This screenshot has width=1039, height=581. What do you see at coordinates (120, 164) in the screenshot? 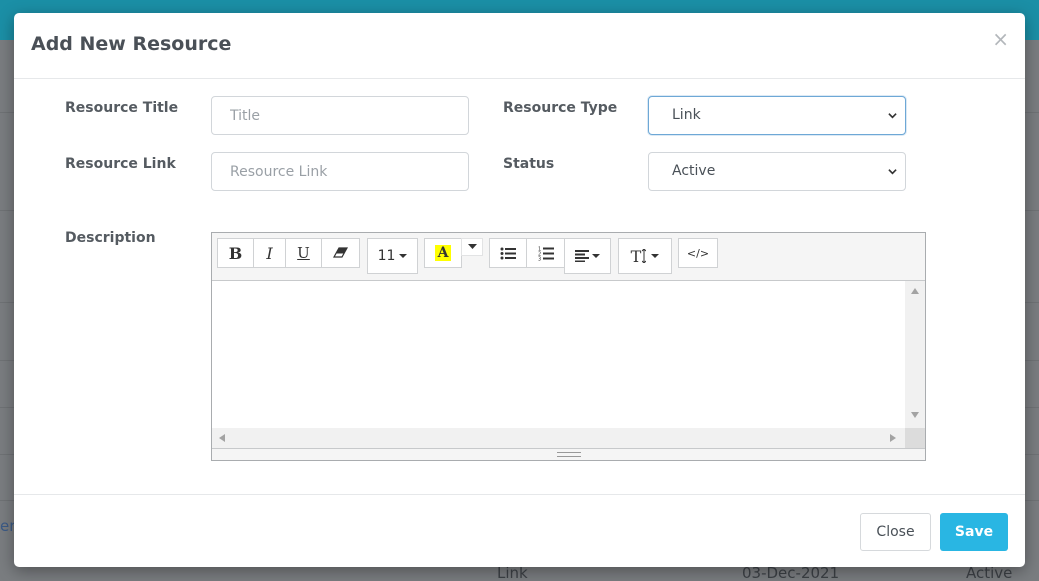
I see `resource-link-label: Resource Link` at bounding box center [120, 164].